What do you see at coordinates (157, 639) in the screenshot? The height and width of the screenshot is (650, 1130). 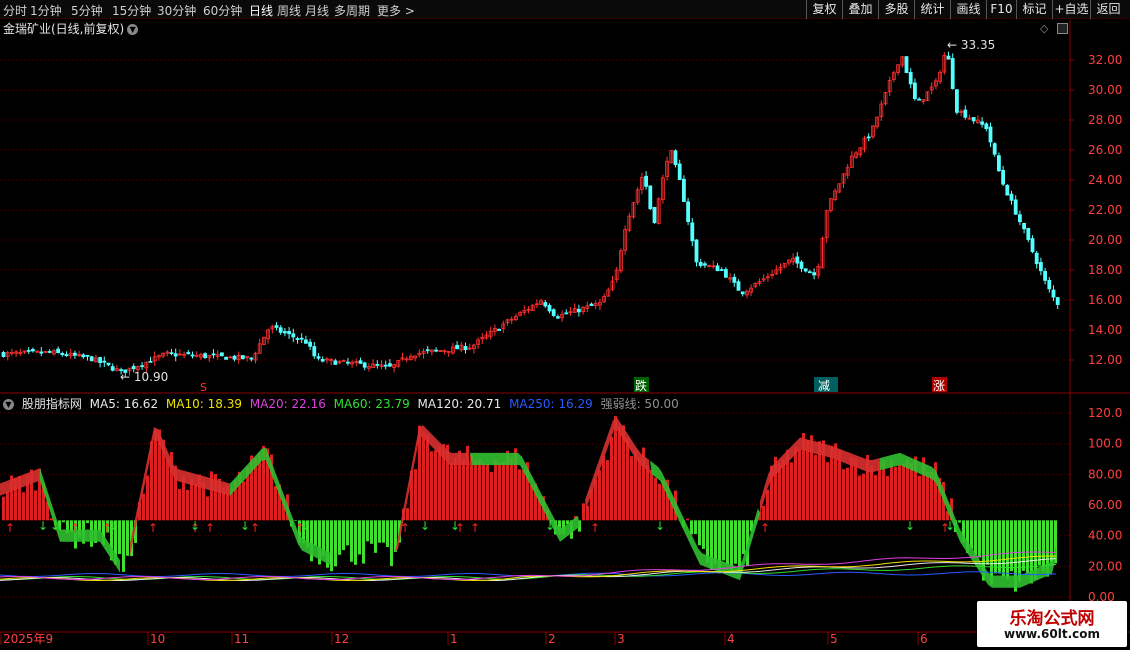 I see `time-tick-label: 10` at bounding box center [157, 639].